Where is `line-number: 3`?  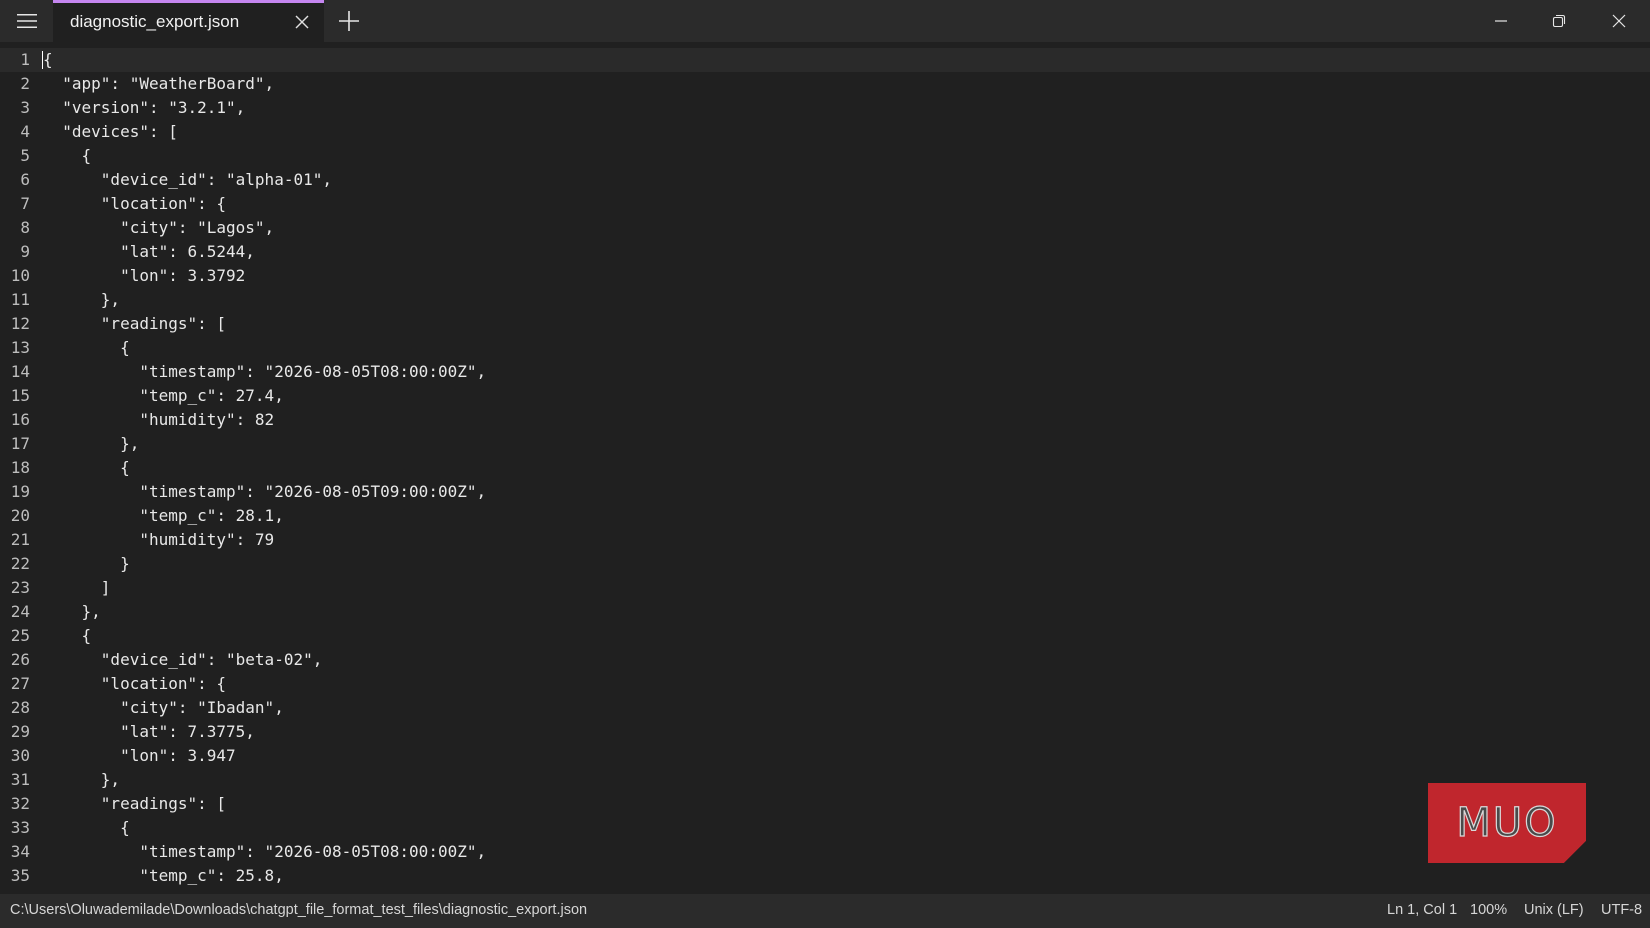
line-number: 3 is located at coordinates (25, 107).